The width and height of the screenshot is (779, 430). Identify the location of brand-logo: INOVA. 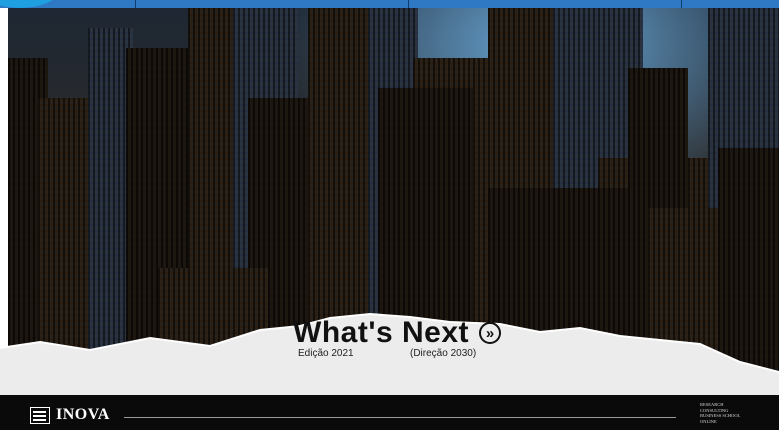
(70, 415).